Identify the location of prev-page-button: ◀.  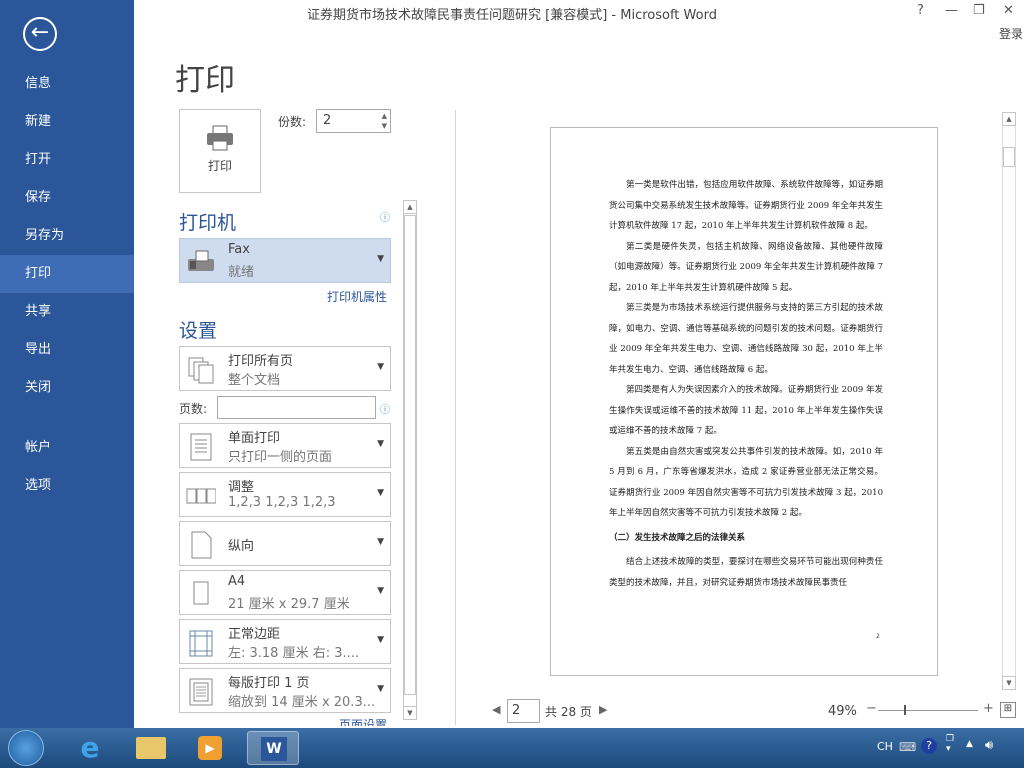
(496, 709).